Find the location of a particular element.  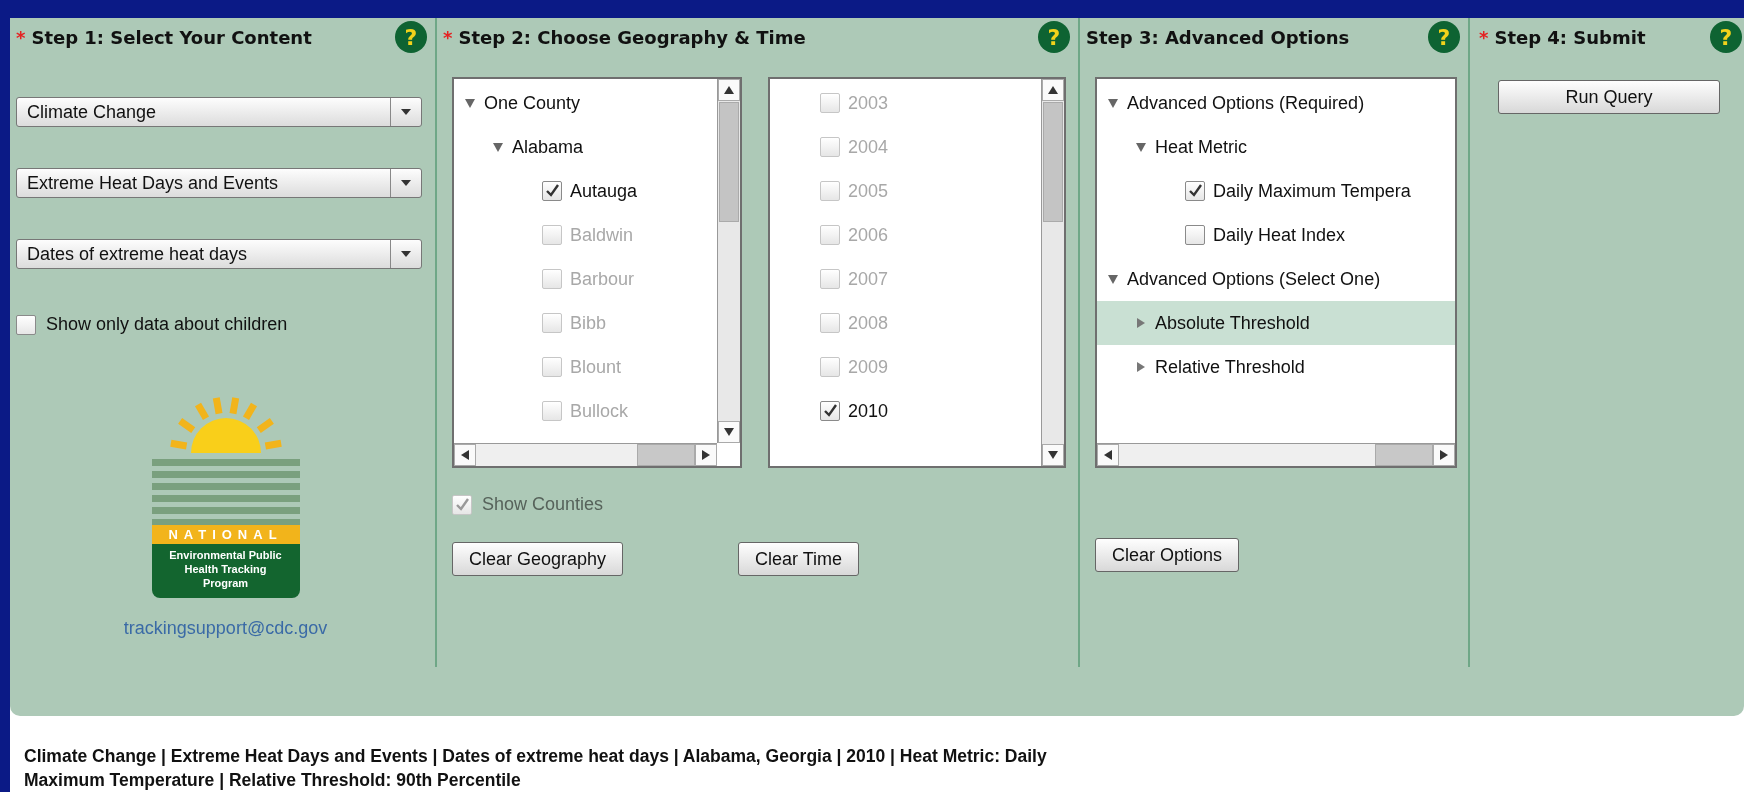

tree-label: Relative Threshold is located at coordinates (1230, 367).